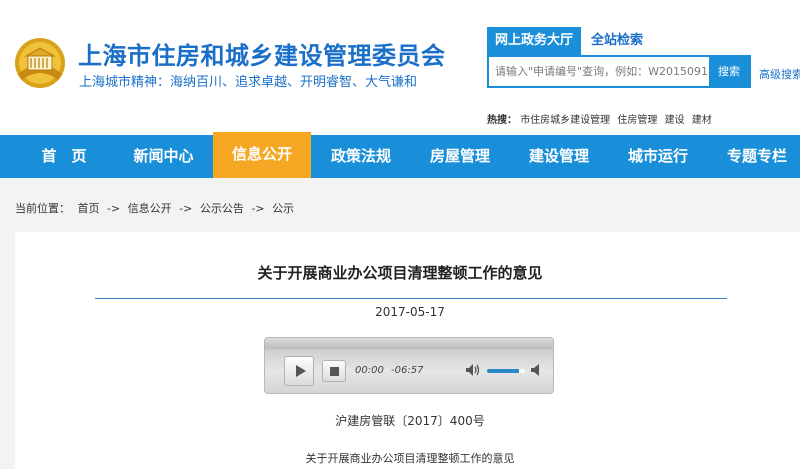 Image resolution: width=800 pixels, height=469 pixels. I want to click on nav-item-info-disclosure: 信息公开, so click(262, 155).